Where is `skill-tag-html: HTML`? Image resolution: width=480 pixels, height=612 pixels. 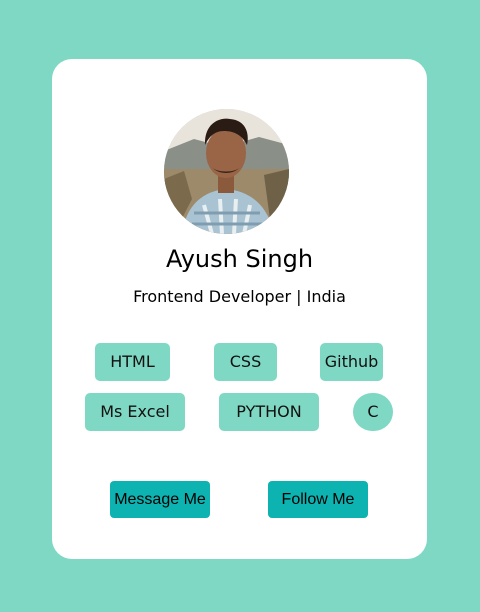 skill-tag-html: HTML is located at coordinates (132, 362).